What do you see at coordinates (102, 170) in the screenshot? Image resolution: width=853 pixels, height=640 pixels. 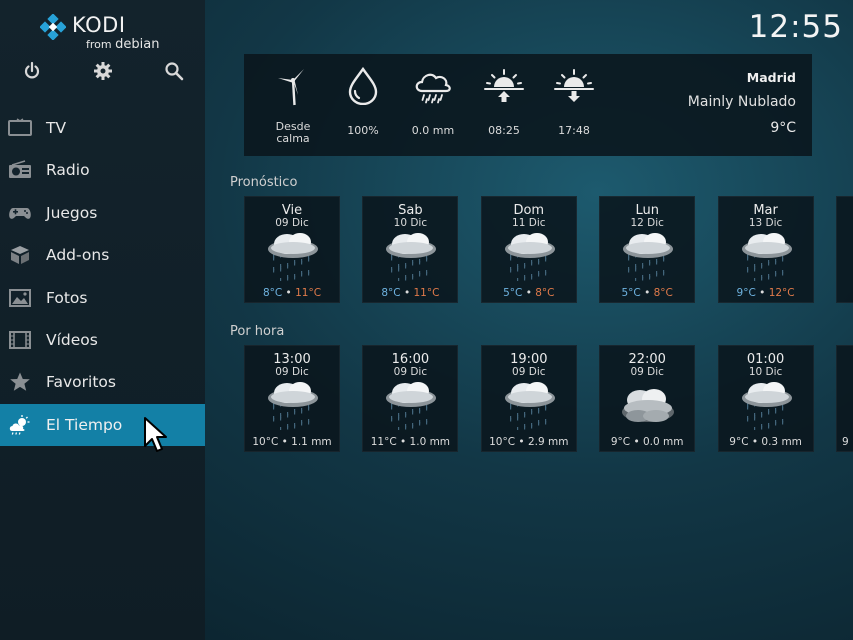 I see `sidebar-item-radio: Radio` at bounding box center [102, 170].